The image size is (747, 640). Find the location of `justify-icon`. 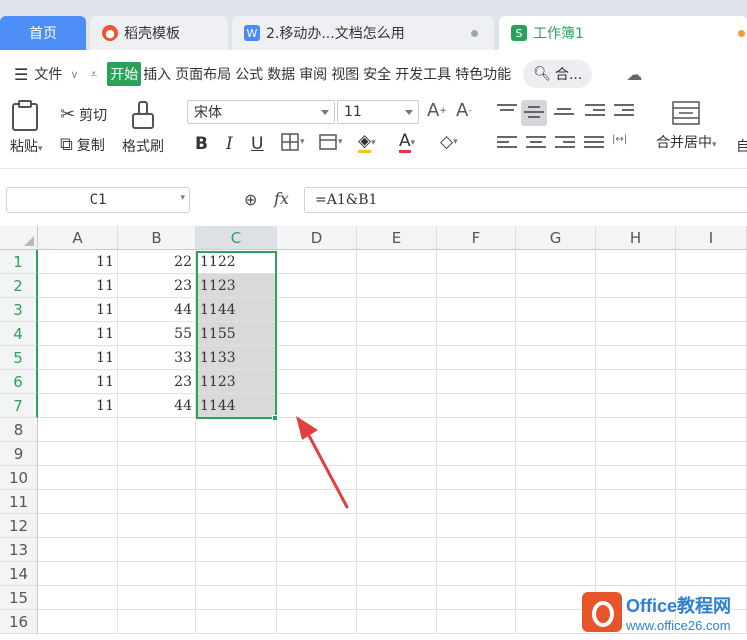

justify-icon is located at coordinates (594, 144).